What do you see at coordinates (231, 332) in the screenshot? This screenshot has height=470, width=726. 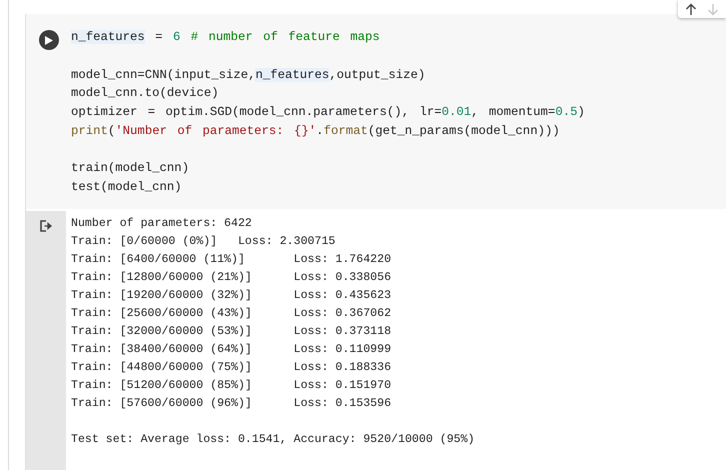 I see `output-line: Train: [32000/60000 (53%)] Loss: 0.373118` at bounding box center [231, 332].